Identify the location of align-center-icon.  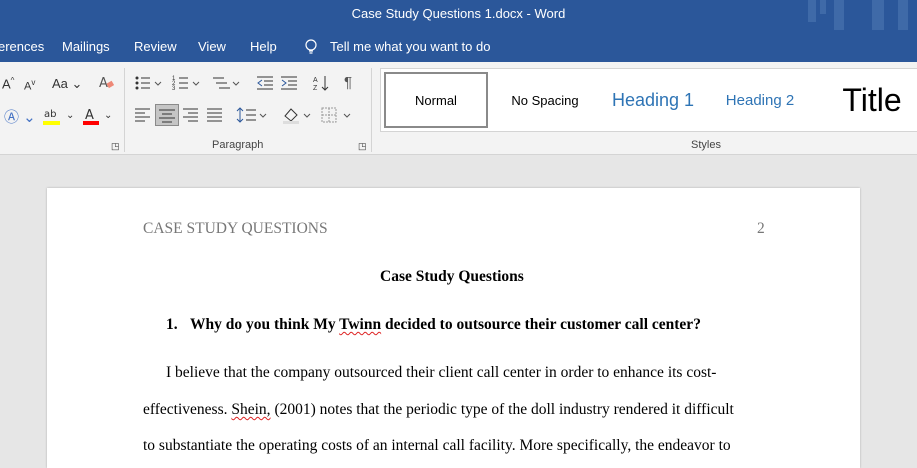
(167, 115).